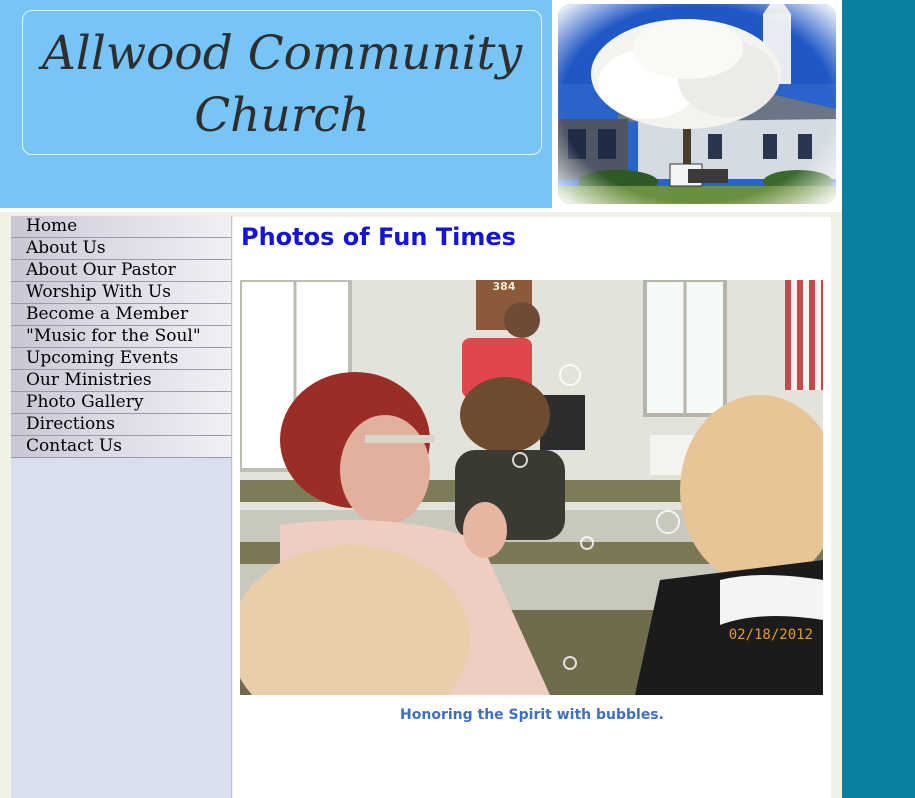 This screenshot has height=798, width=915. What do you see at coordinates (121, 337) in the screenshot?
I see `nav-item-music-for-the-soul: "Music for the Soul"` at bounding box center [121, 337].